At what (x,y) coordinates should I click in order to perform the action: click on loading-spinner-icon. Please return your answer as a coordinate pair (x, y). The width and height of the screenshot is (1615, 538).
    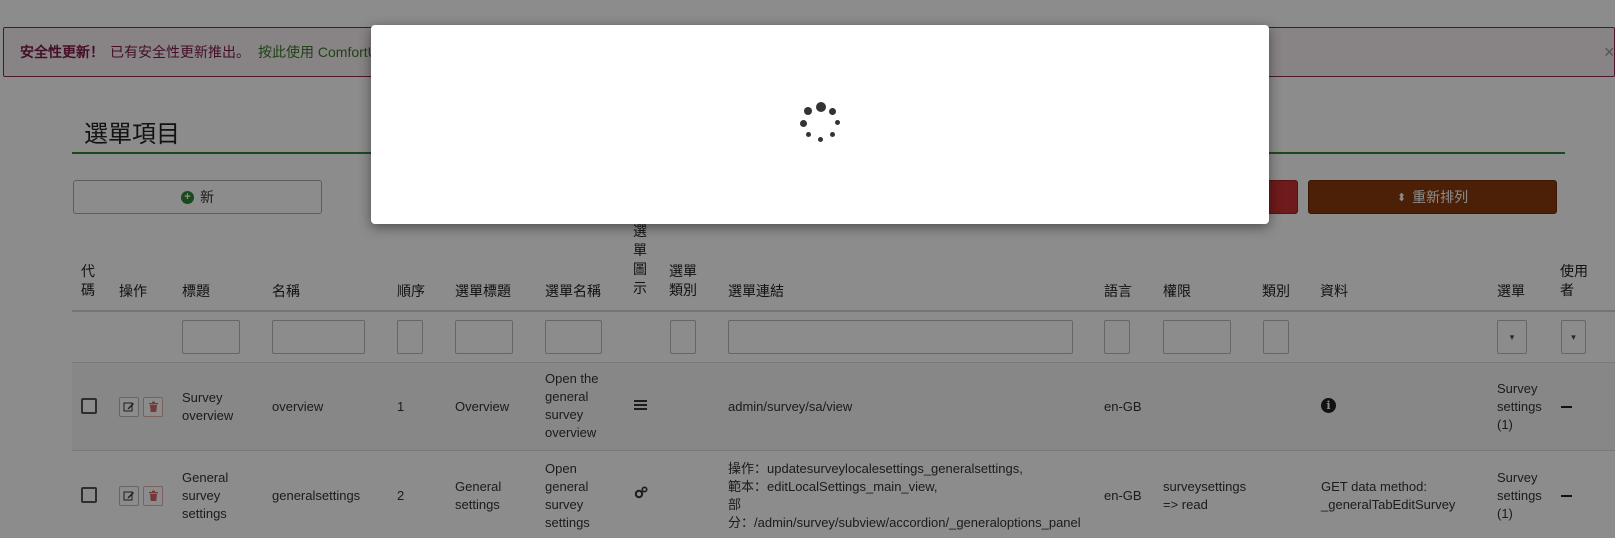
    Looking at the image, I should click on (821, 124).